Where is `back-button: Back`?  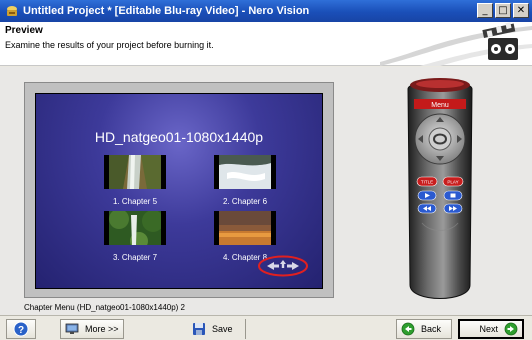
back-button: Back is located at coordinates (424, 329).